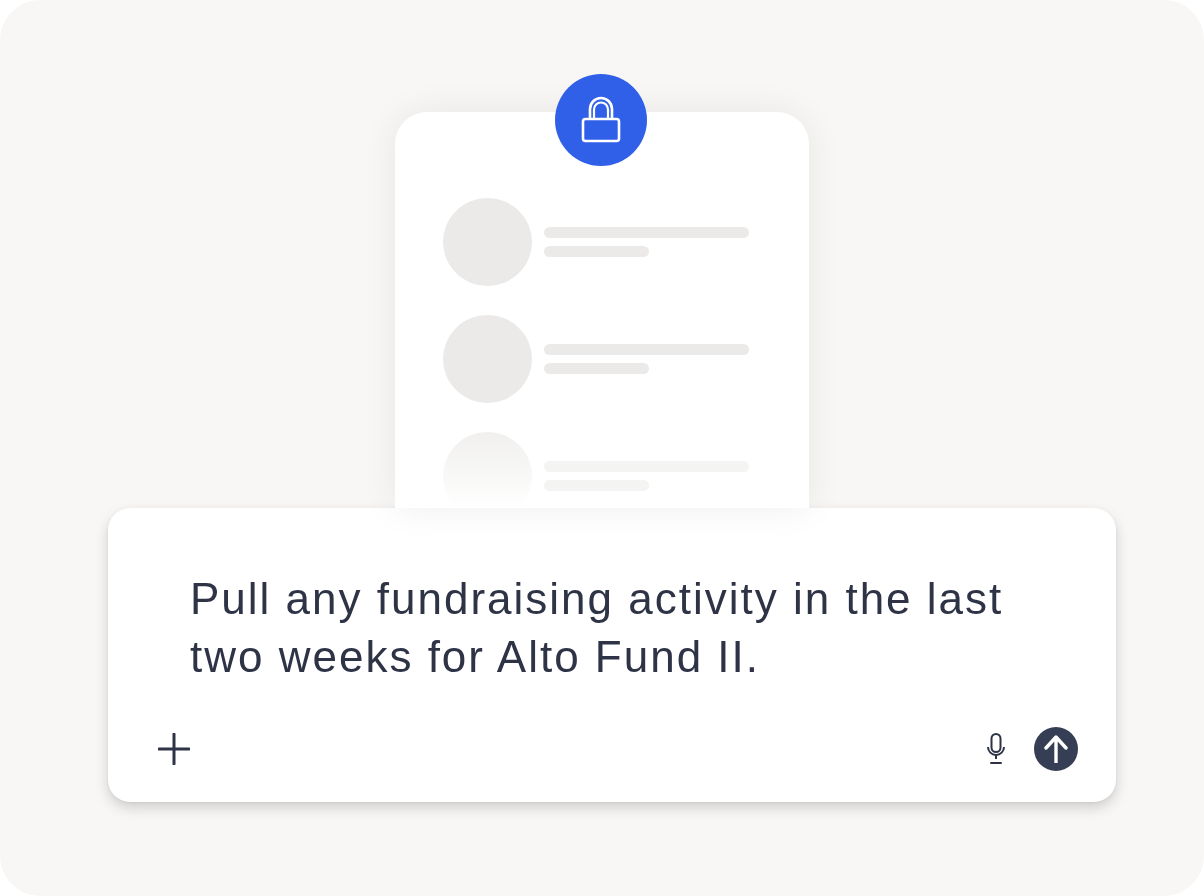  I want to click on arrow-up-icon, so click(1056, 749).